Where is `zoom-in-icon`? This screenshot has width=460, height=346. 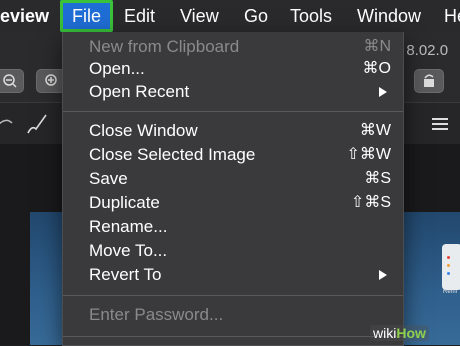 zoom-in-icon is located at coordinates (51, 80).